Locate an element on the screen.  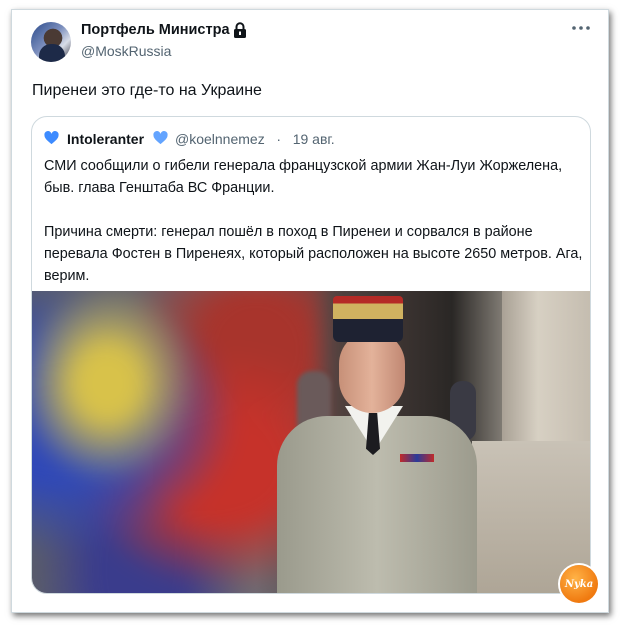
lock-icon is located at coordinates (240, 30).